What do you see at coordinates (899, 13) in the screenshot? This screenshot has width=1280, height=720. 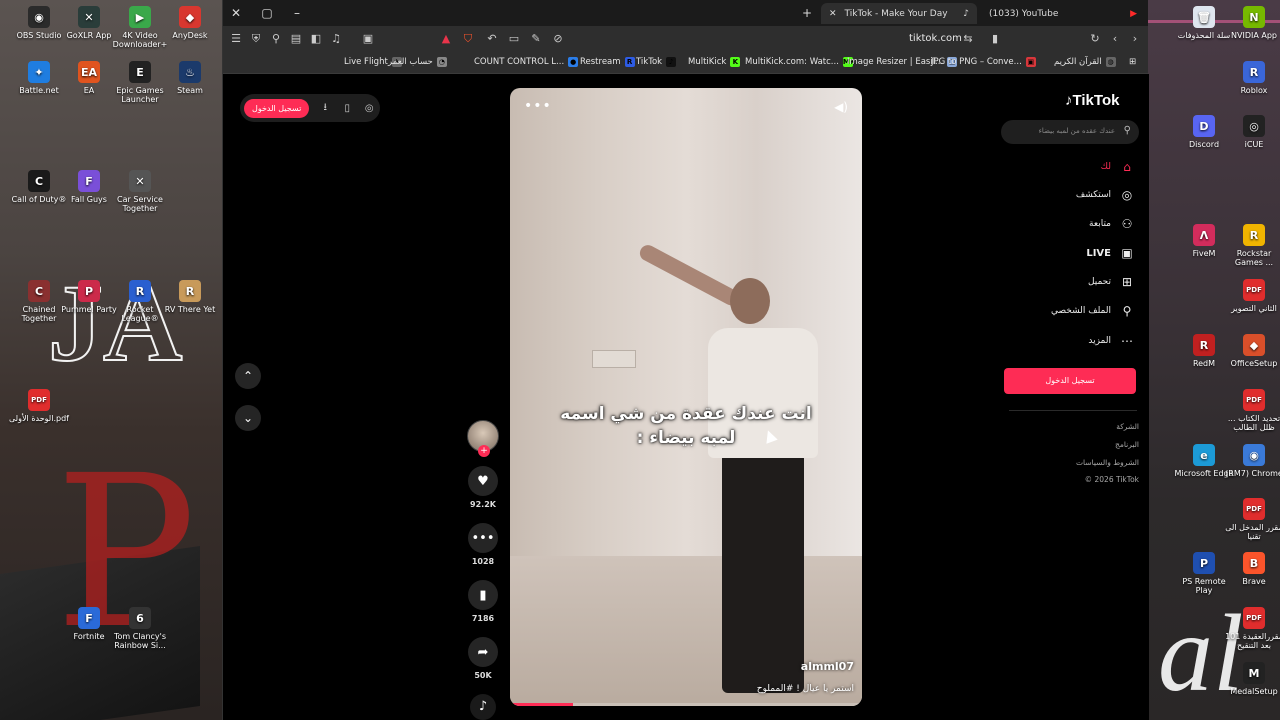 I see `tab-tiktok: ✕ TikTok - Make Your Day ♪` at bounding box center [899, 13].